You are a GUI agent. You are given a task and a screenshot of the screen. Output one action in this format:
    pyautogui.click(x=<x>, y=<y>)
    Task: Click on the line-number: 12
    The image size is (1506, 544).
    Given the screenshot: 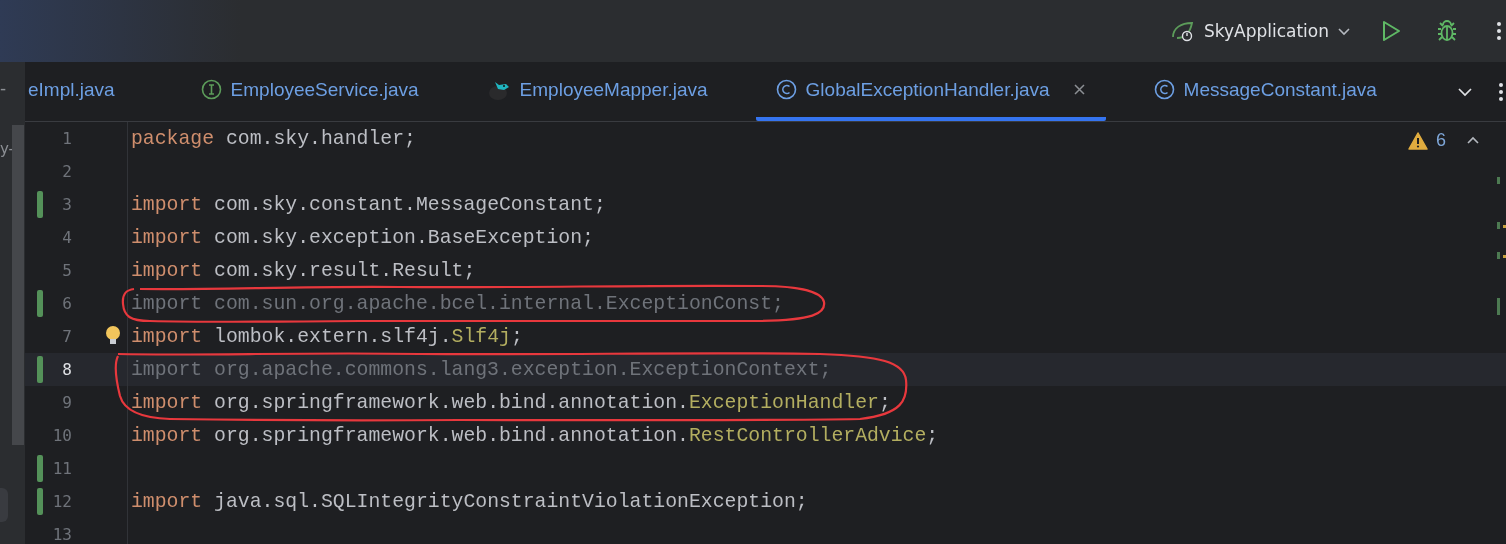 What is the action you would take?
    pyautogui.click(x=62, y=501)
    